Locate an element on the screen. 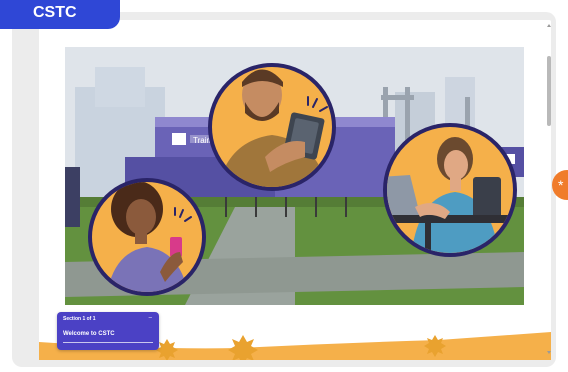  section-progress-line is located at coordinates (108, 342).